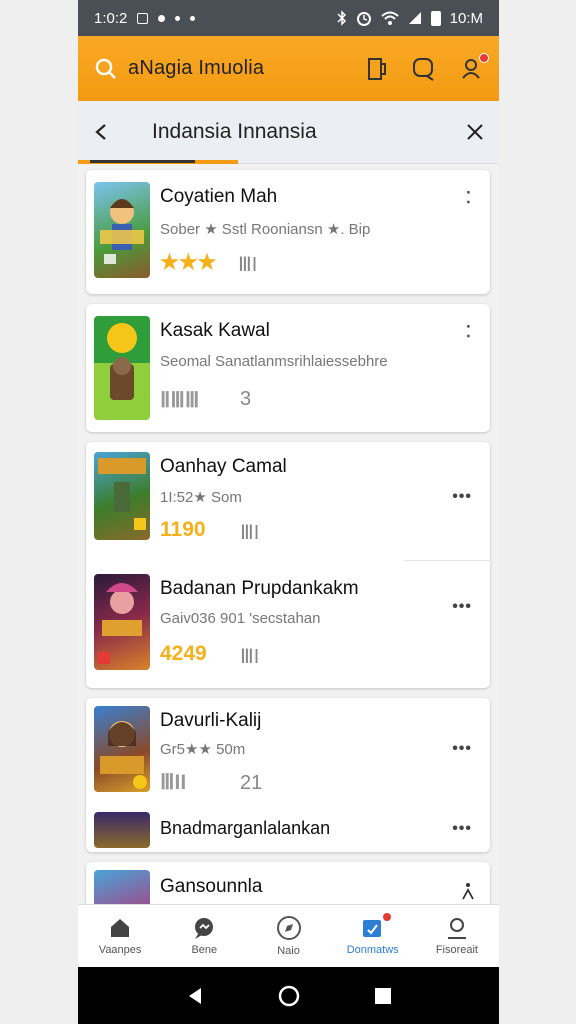  I want to click on chat-button, so click(424, 69).